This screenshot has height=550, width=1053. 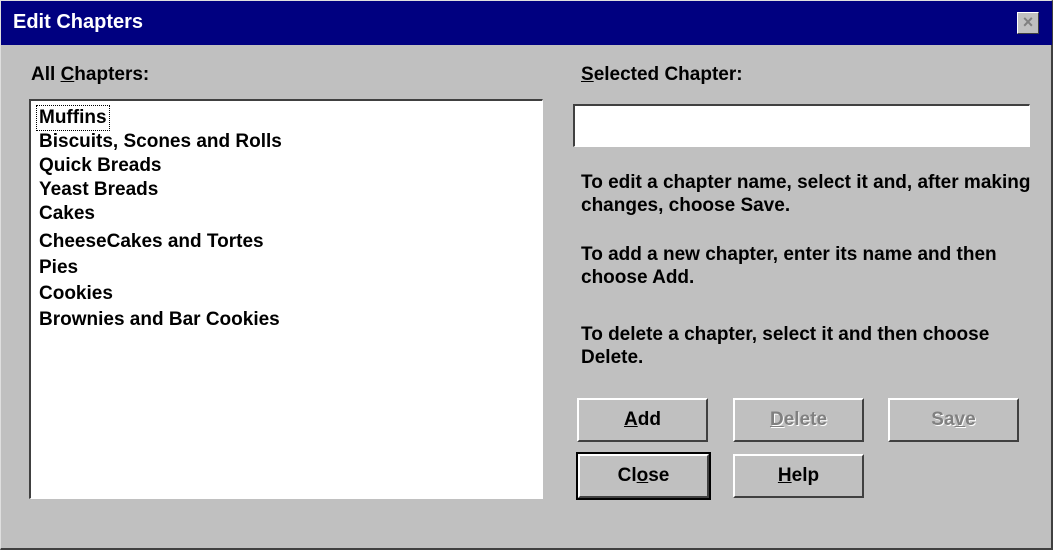 What do you see at coordinates (160, 142) in the screenshot?
I see `list-item: Biscuits, Scones and Rolls` at bounding box center [160, 142].